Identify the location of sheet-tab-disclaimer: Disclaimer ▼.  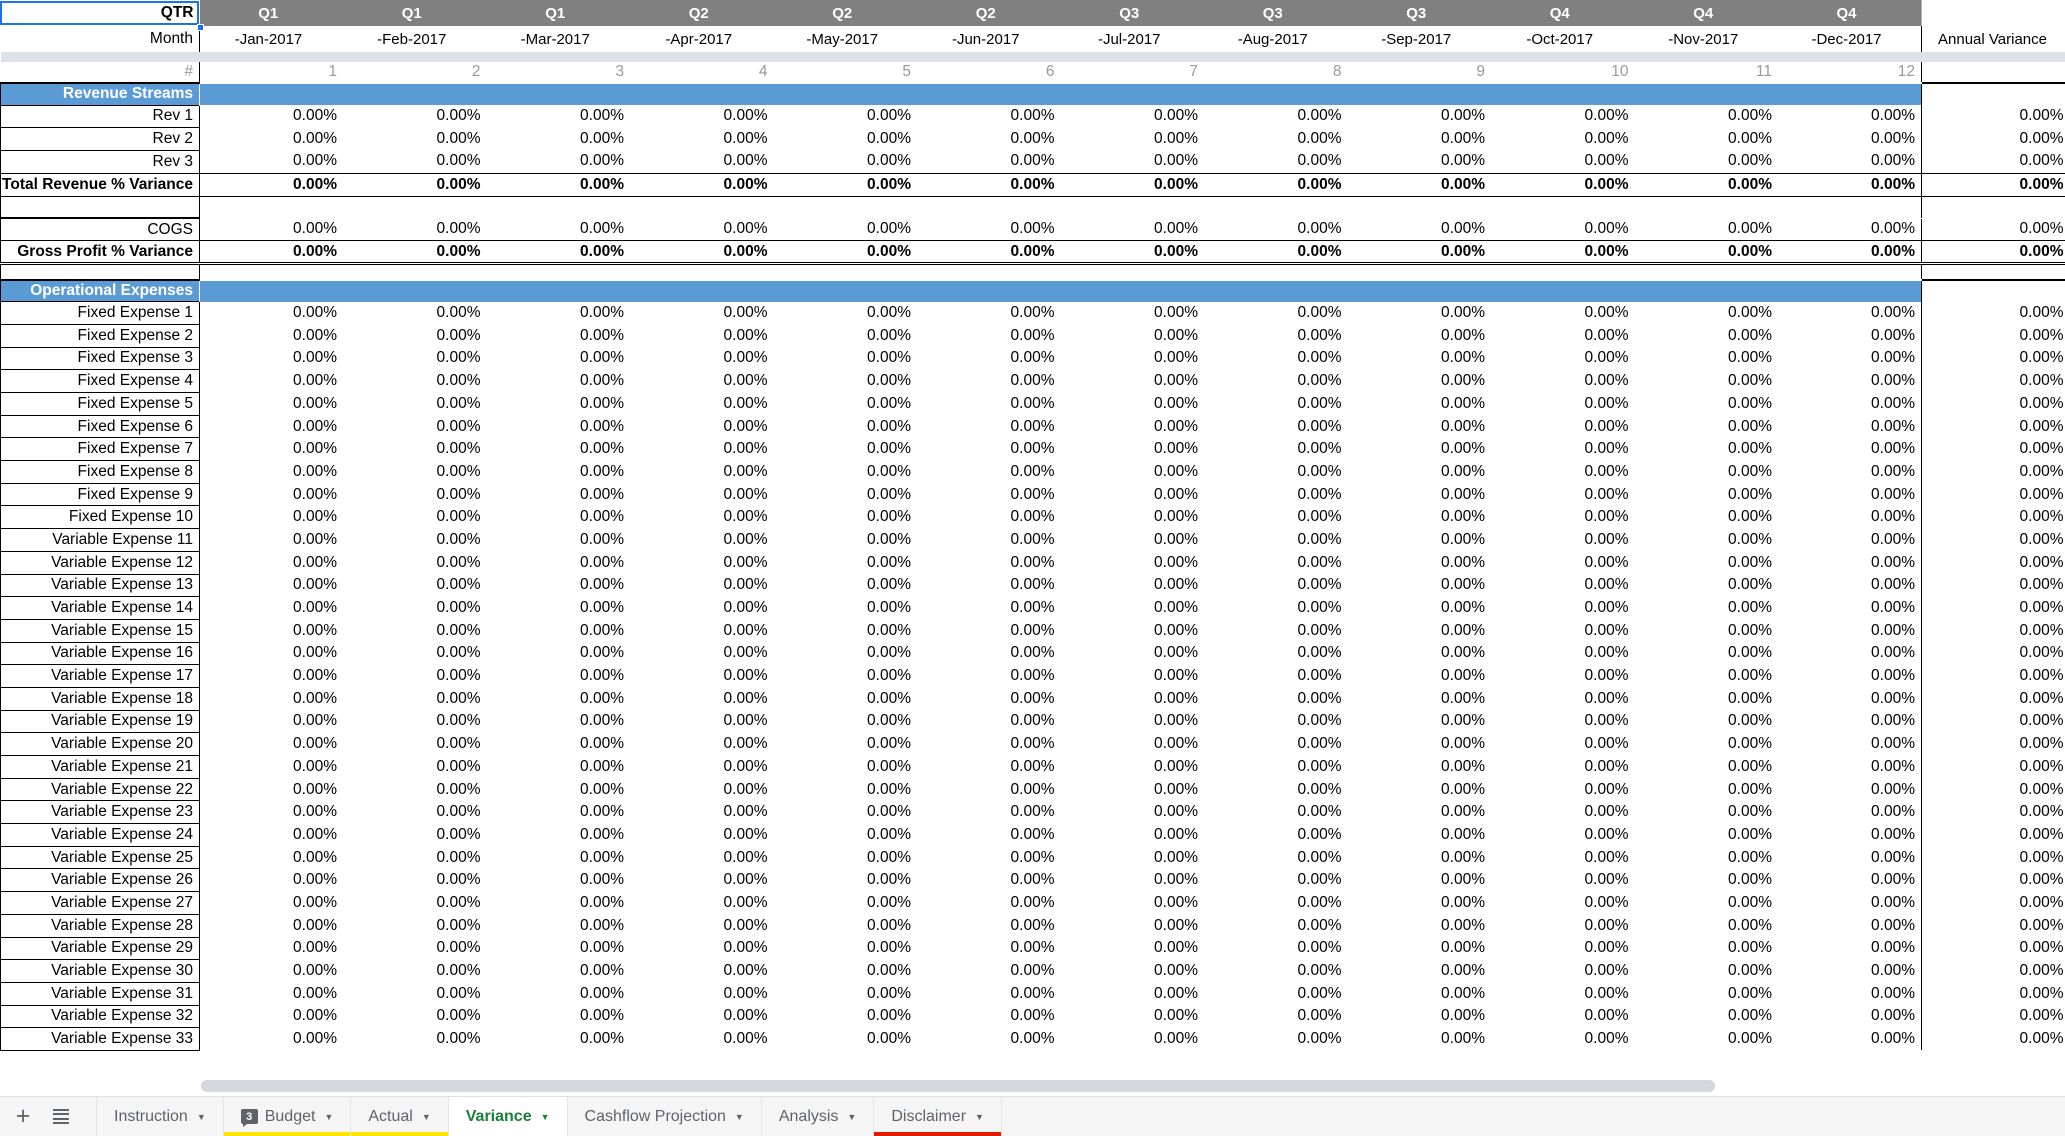
(937, 1116).